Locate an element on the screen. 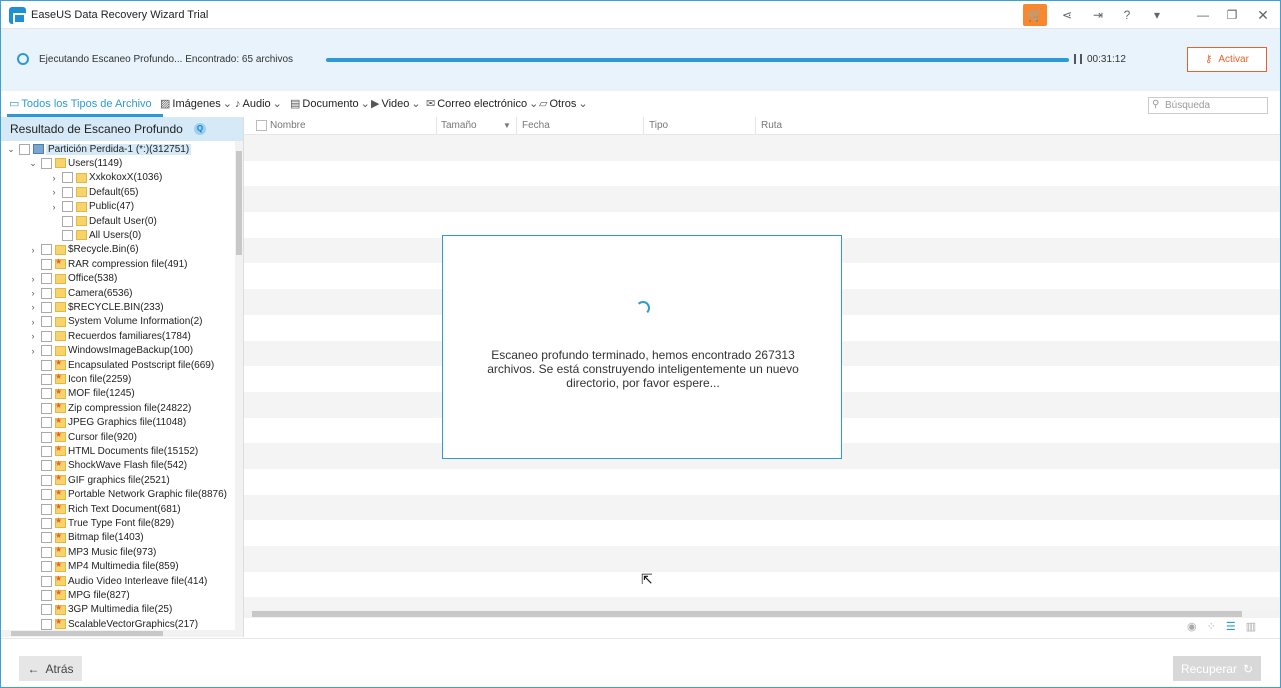 The image size is (1281, 688). close-button: ✕ is located at coordinates (1263, 15).